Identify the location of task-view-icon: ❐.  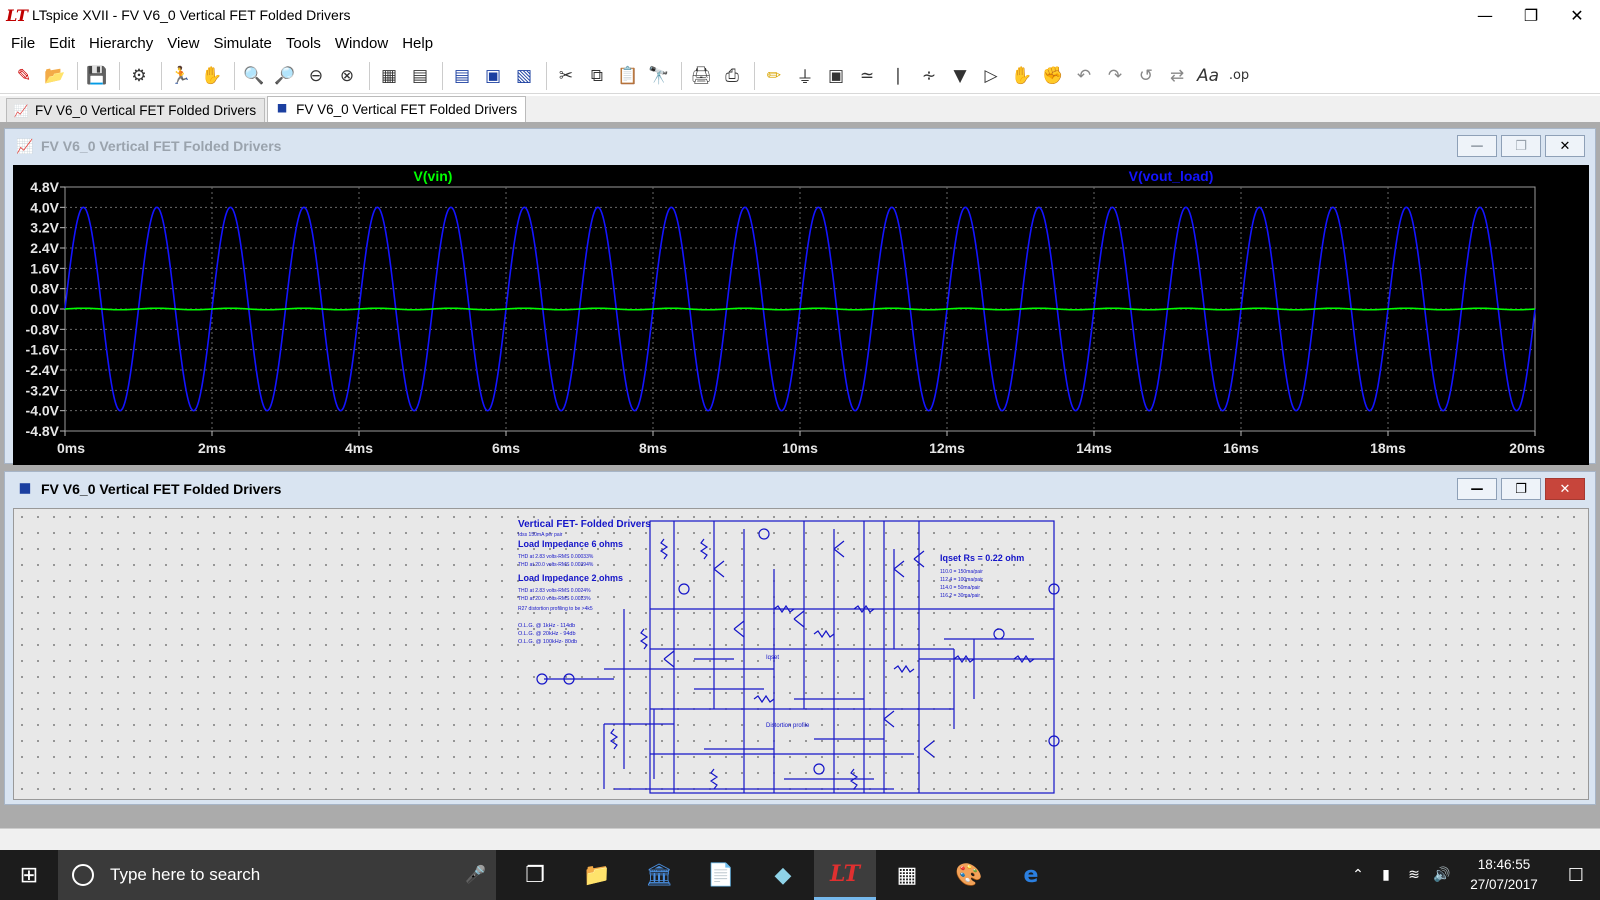
(535, 875).